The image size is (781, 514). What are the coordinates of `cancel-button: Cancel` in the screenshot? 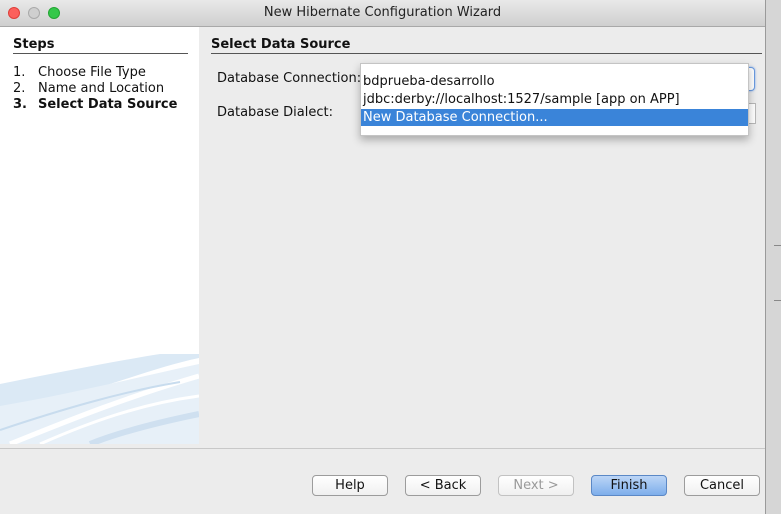 It's located at (722, 485).